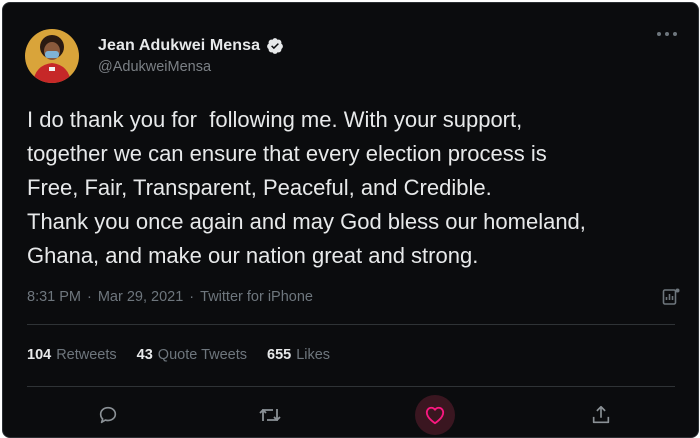  Describe the element at coordinates (86, 355) in the screenshot. I see `retweets-label: Retweets` at that location.